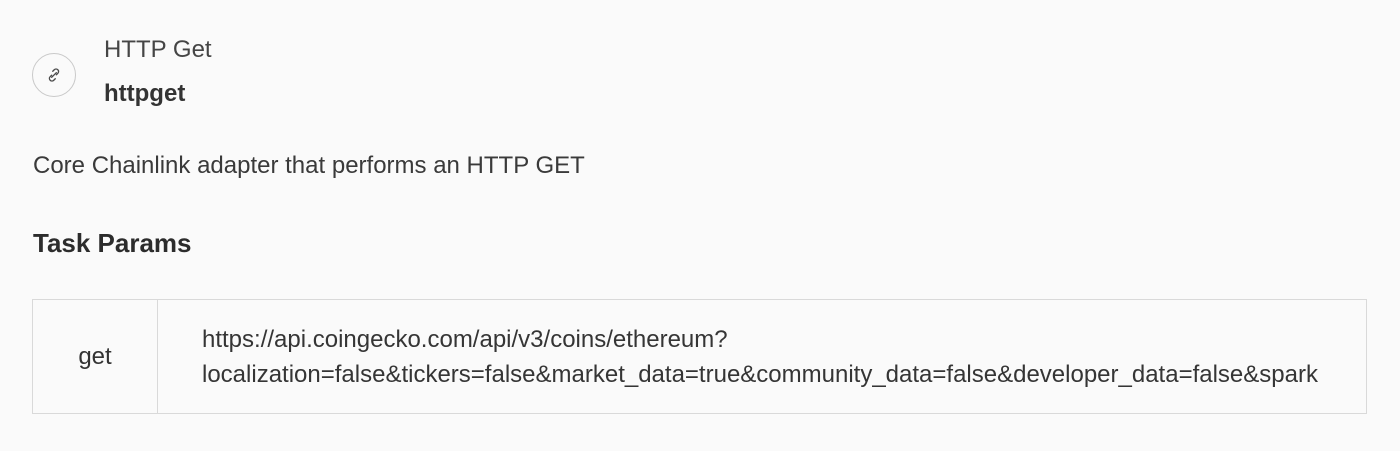 This screenshot has width=1400, height=451. Describe the element at coordinates (112, 243) in the screenshot. I see `task-params-heading: Task Params` at that location.